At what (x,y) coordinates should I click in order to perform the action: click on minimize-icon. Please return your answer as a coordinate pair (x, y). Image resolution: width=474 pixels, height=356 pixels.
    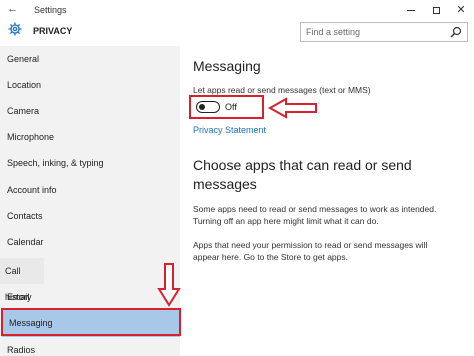
    Looking at the image, I should click on (411, 10).